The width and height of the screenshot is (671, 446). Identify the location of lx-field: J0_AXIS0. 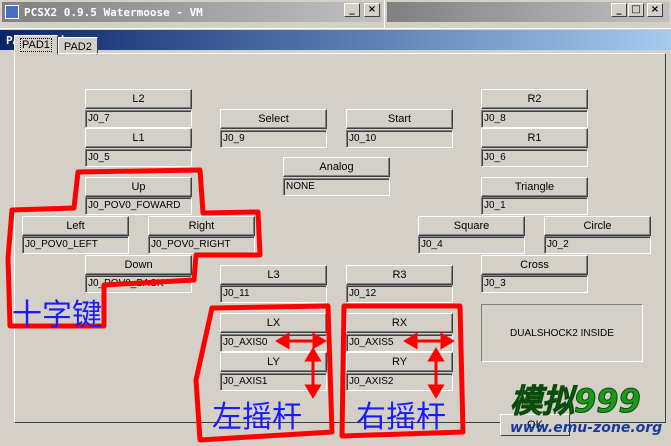
(273, 343).